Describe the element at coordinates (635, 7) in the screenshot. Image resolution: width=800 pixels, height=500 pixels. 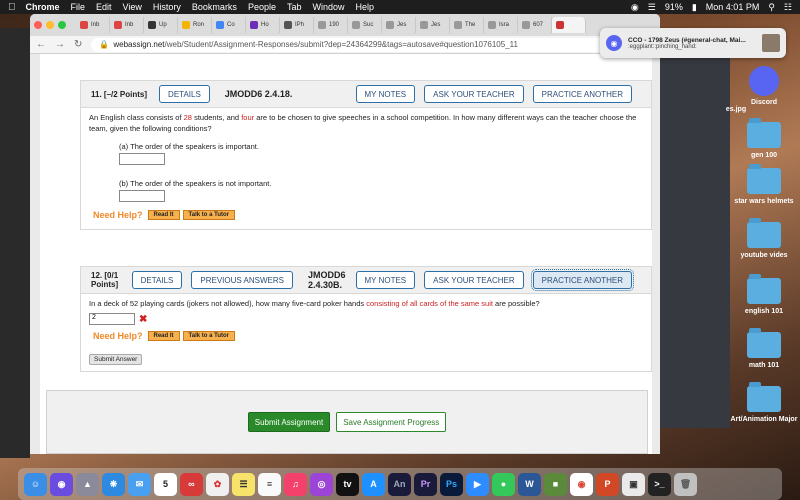
I see `creative-cloud-icon: ◉` at that location.